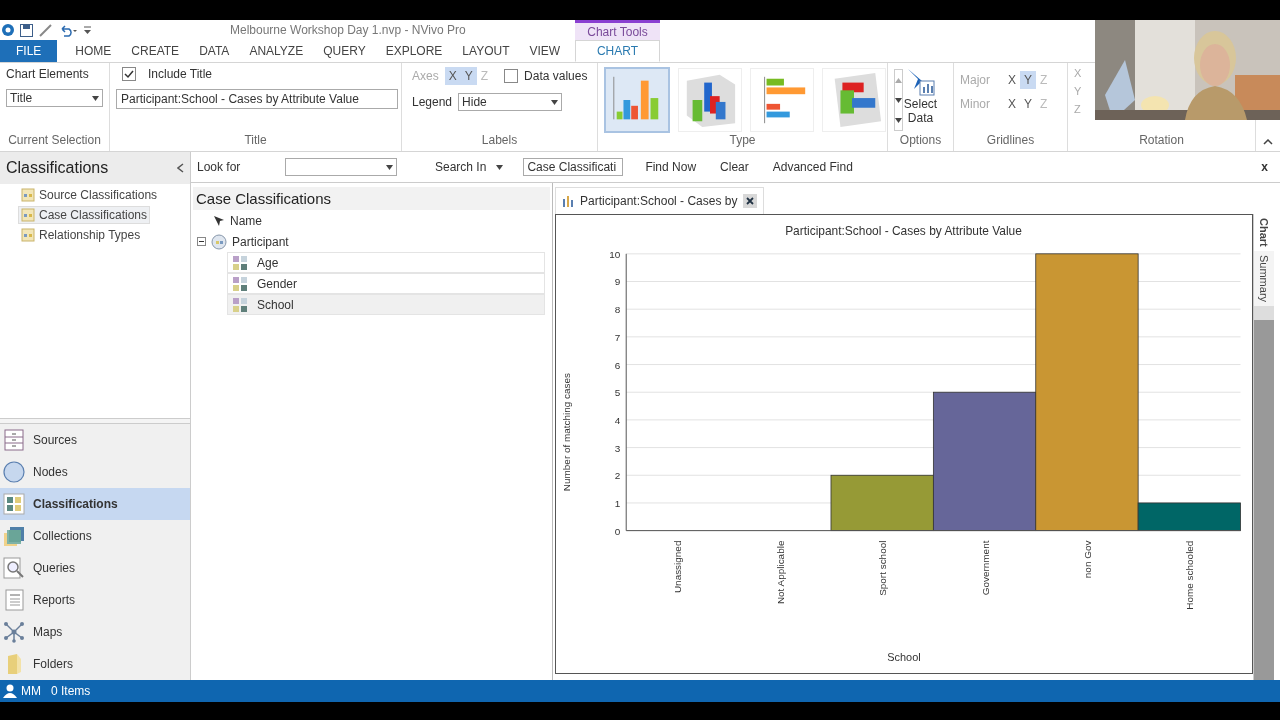  Describe the element at coordinates (556, 76) in the screenshot. I see `checkbox-label: Data values` at that location.